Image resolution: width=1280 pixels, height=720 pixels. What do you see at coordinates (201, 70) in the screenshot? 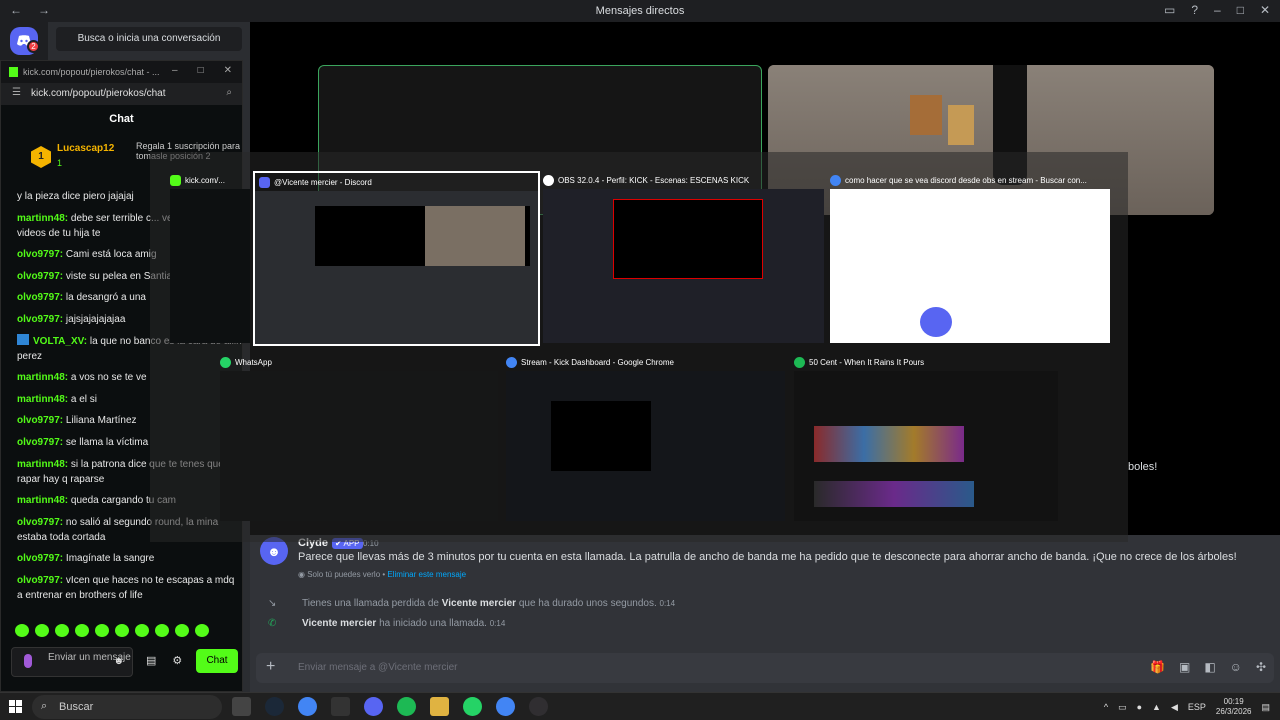
I see `kick-maximize-icon: □` at bounding box center [201, 70].